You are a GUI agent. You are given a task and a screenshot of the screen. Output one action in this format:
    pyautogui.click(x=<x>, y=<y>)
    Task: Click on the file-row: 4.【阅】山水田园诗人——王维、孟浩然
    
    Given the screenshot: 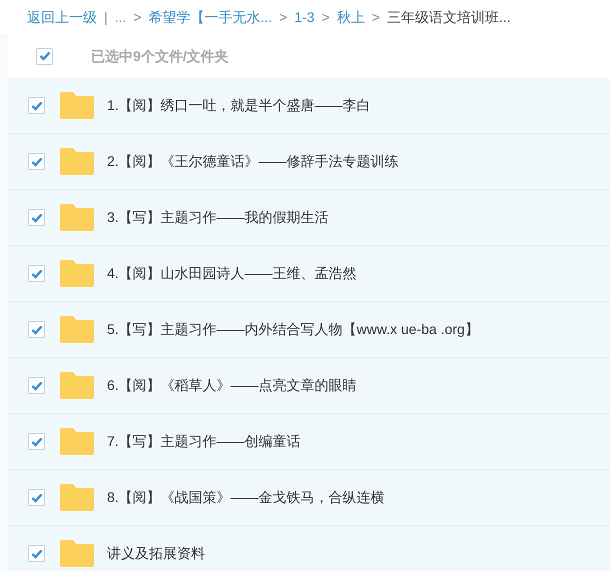 What is the action you would take?
    pyautogui.click(x=309, y=274)
    